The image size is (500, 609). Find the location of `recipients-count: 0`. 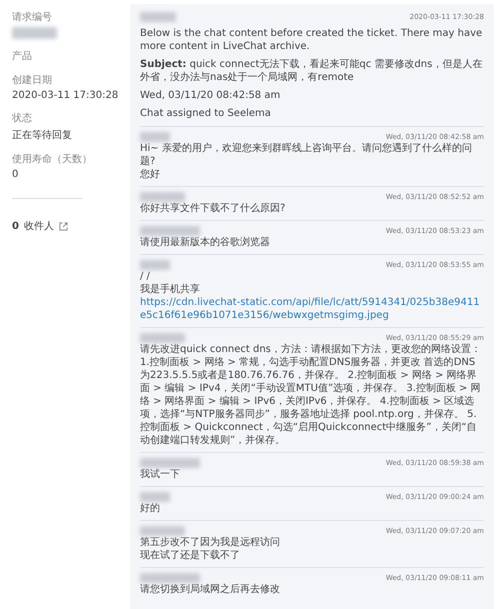

recipients-count: 0 is located at coordinates (15, 226).